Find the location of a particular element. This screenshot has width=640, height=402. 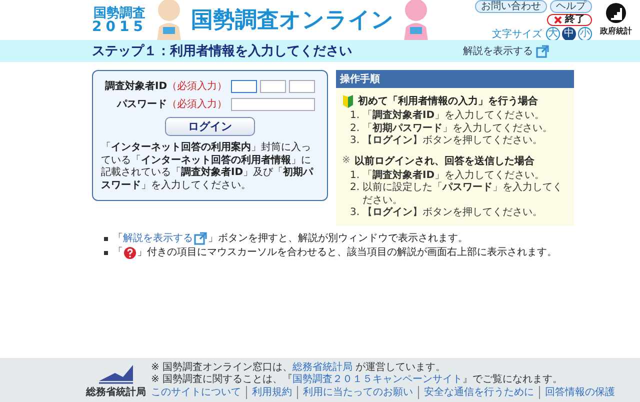

footer-note: ※ 国勢調査オンライン窓口は、総務省統計局 が運営しています。 is located at coordinates (299, 368).